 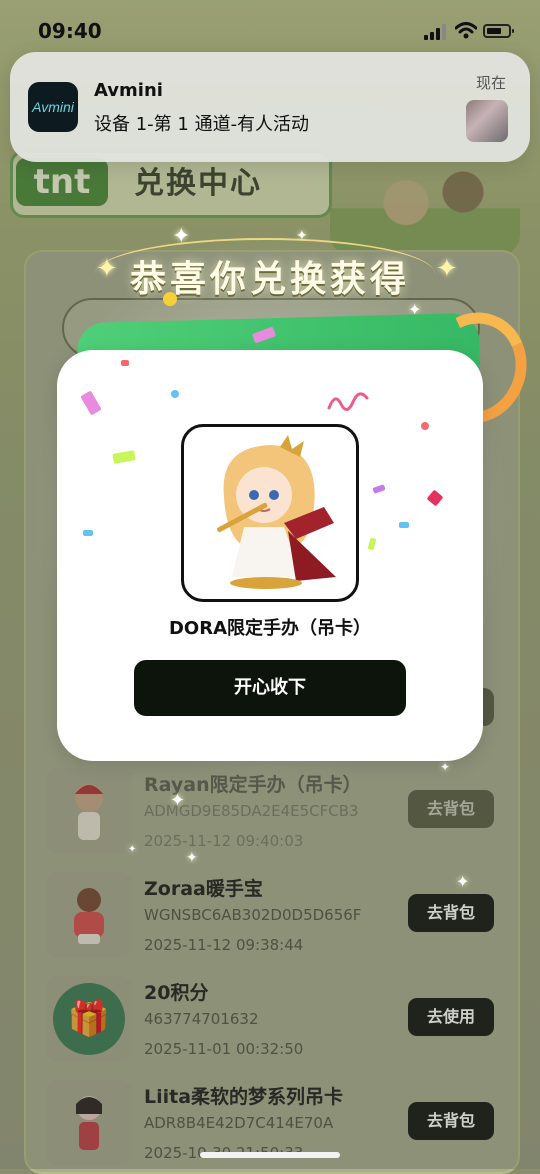 What do you see at coordinates (53, 107) in the screenshot?
I see `app-icon: Avmini` at bounding box center [53, 107].